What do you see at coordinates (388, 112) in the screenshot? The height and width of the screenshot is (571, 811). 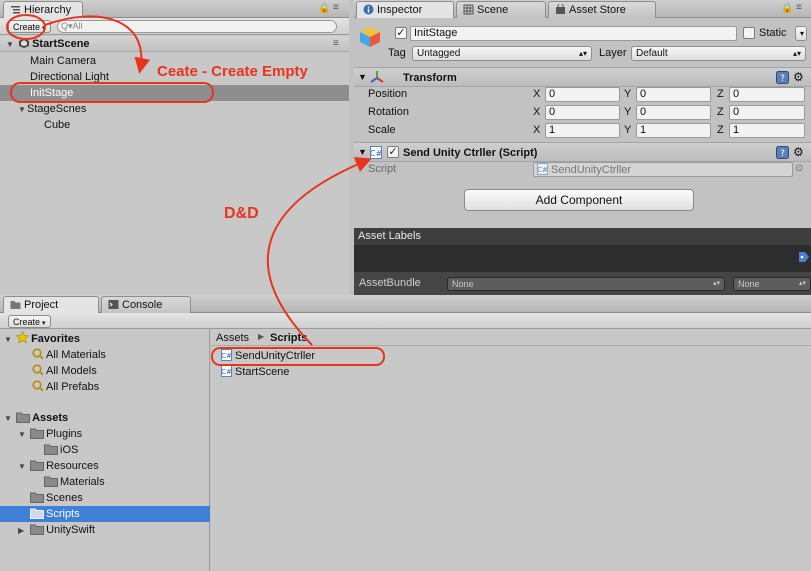 I see `rotation-label: Rotation` at bounding box center [388, 112].